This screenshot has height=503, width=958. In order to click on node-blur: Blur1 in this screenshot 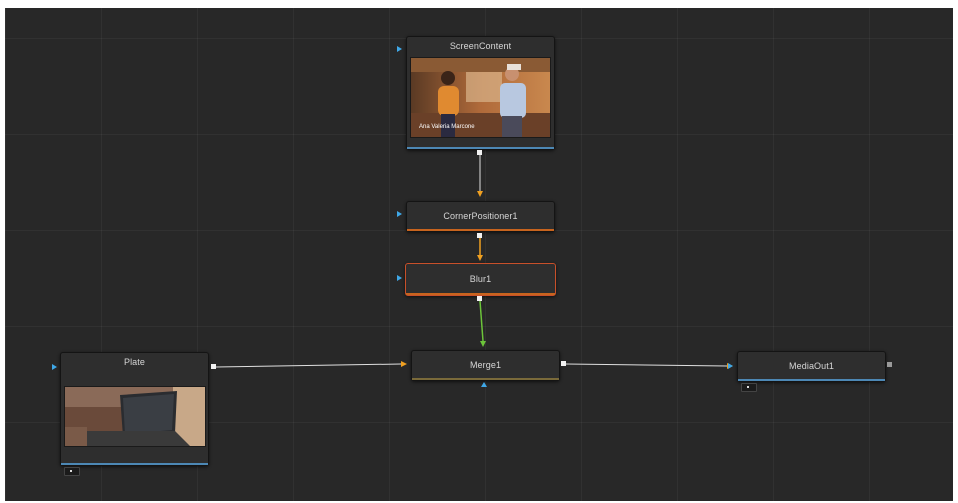, I will do `click(480, 279)`.